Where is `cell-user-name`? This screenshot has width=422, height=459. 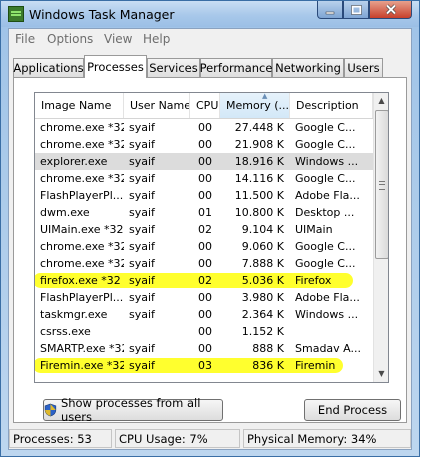 cell-user-name is located at coordinates (157, 331).